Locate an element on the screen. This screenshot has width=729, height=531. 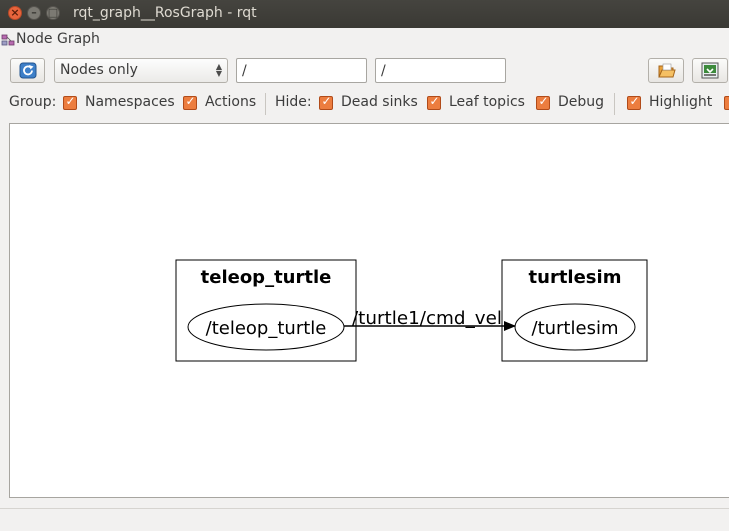
refresh-button is located at coordinates (27, 70).